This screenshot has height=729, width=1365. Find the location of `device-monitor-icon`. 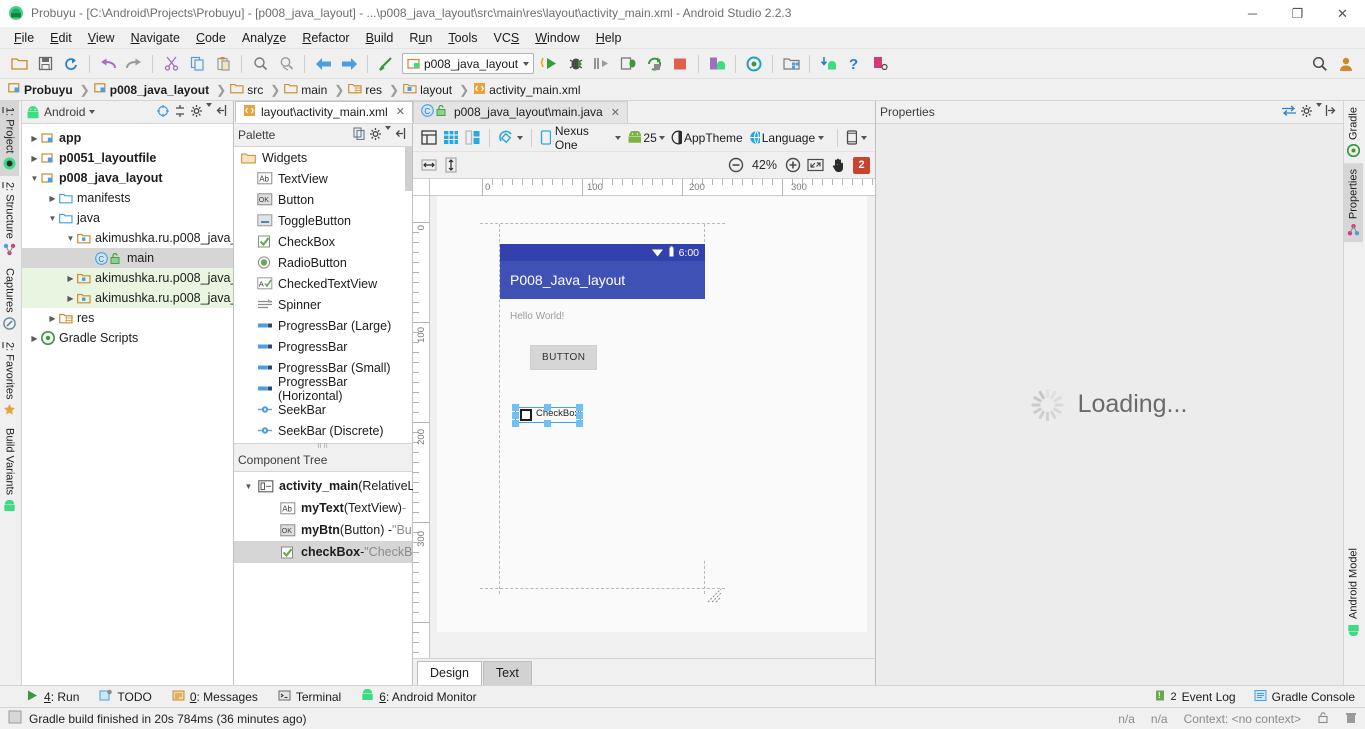

device-monitor-icon is located at coordinates (880, 64).